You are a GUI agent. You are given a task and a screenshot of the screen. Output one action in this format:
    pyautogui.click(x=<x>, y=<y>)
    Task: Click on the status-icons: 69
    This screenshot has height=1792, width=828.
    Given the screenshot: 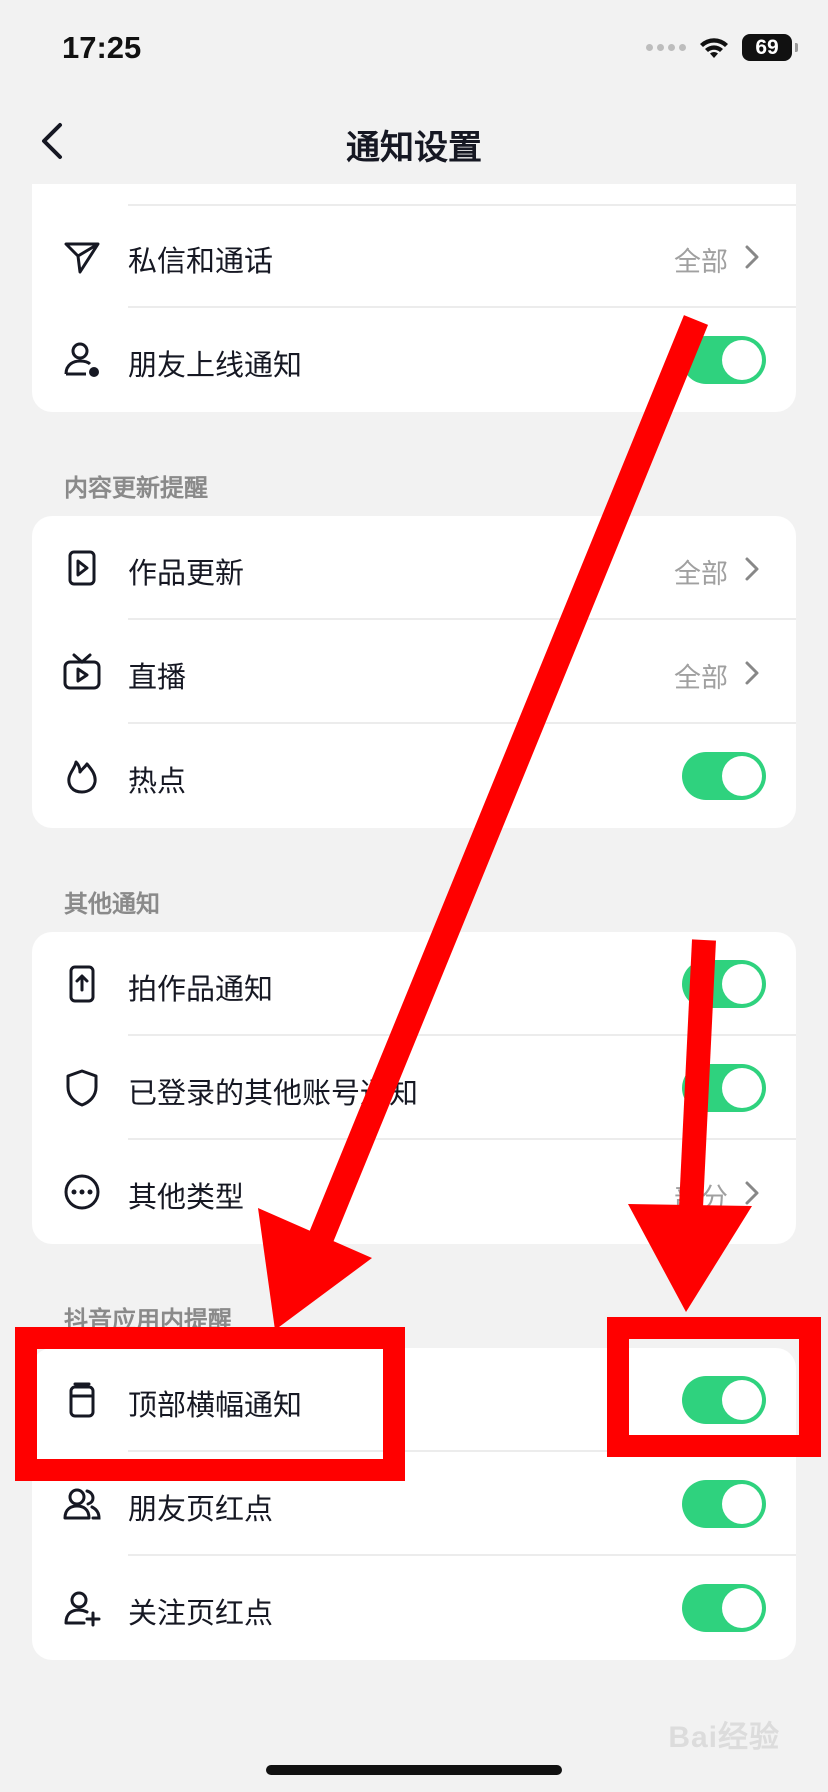 What is the action you would take?
    pyautogui.click(x=722, y=47)
    